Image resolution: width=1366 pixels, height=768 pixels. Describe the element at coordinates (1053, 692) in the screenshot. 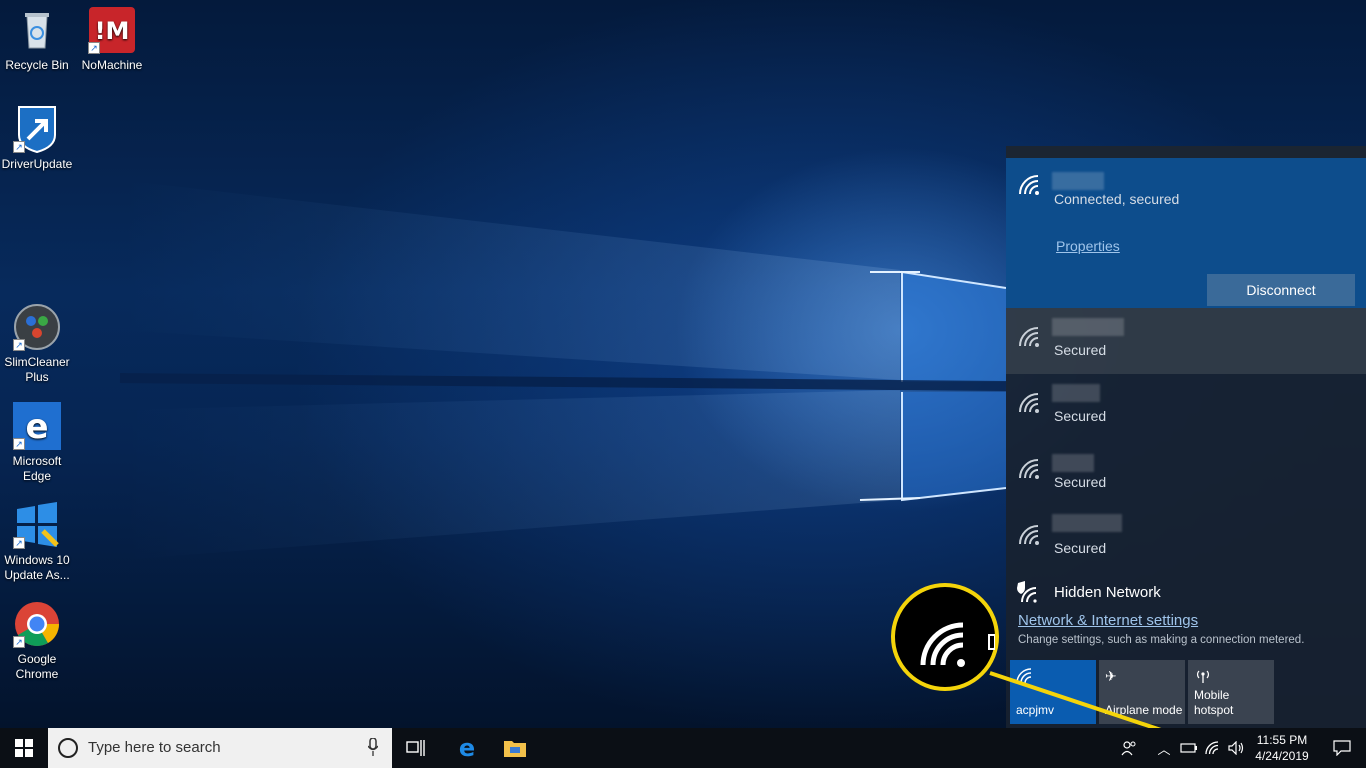

I see `wifi-quick-tile: acpjmv` at that location.